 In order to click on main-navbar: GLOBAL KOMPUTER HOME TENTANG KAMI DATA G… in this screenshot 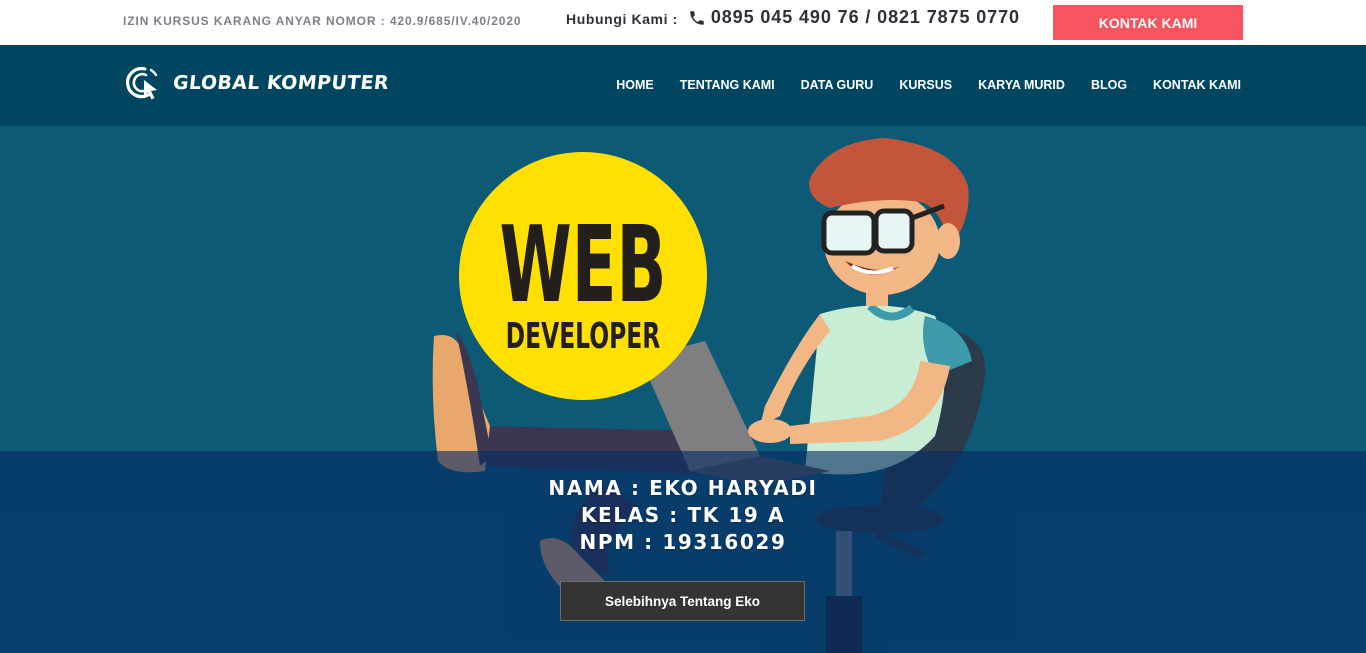, I will do `click(683, 85)`.